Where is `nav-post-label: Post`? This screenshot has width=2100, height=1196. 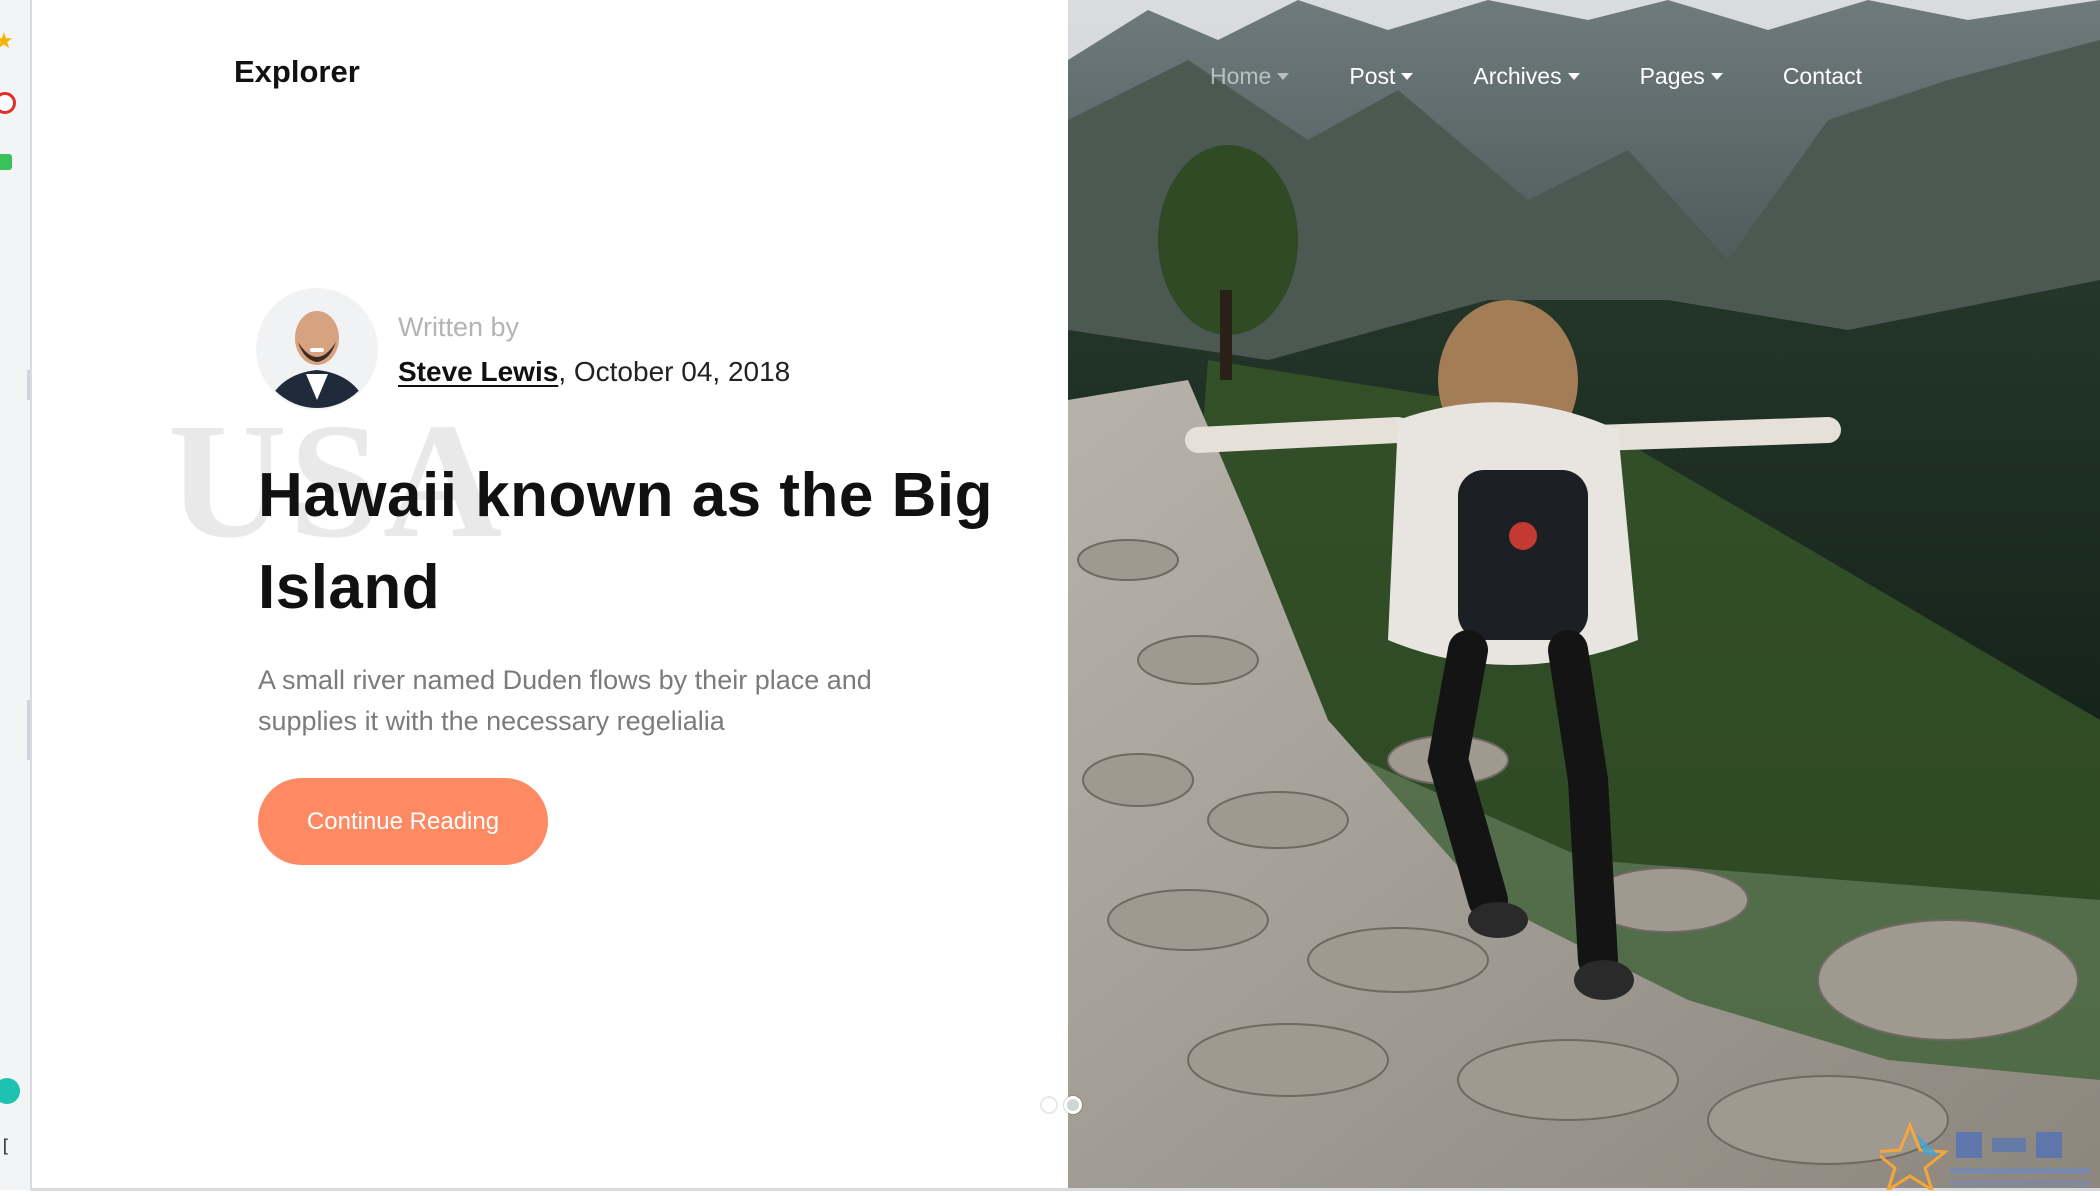 nav-post-label: Post is located at coordinates (1372, 75).